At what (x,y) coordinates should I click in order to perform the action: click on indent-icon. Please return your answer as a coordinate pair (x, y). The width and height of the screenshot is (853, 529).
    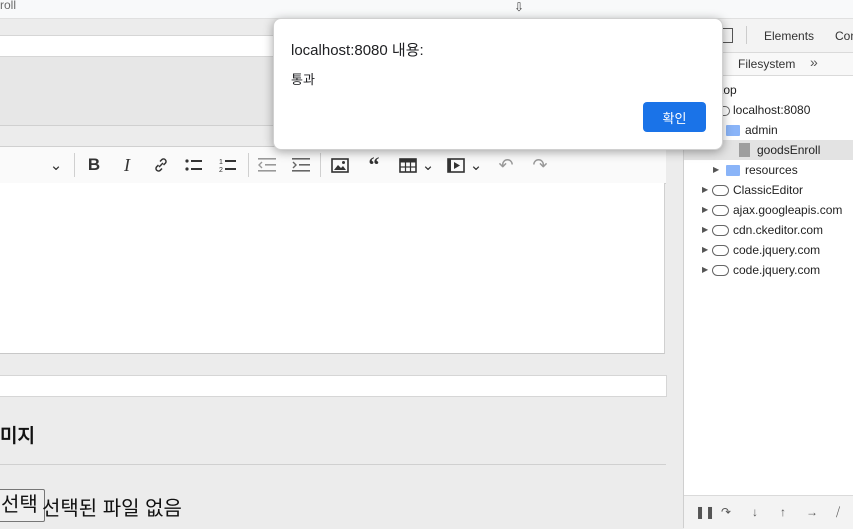
    Looking at the image, I should click on (301, 165).